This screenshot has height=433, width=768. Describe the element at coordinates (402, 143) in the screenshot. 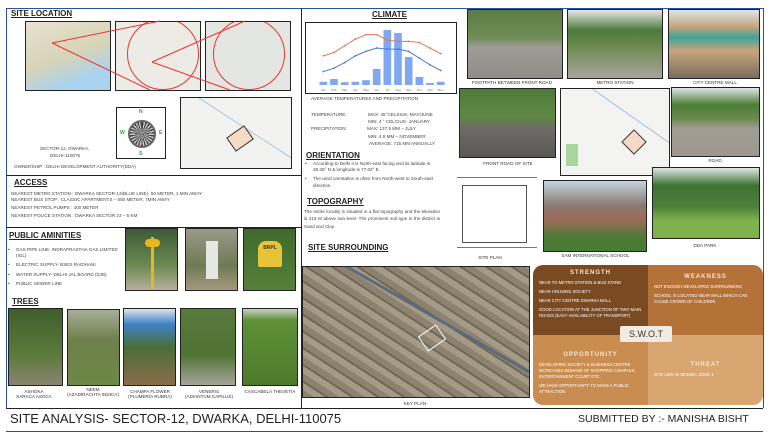

I see `precipitation-average: AVERAGE: 715 MM ANNUALLY` at that location.